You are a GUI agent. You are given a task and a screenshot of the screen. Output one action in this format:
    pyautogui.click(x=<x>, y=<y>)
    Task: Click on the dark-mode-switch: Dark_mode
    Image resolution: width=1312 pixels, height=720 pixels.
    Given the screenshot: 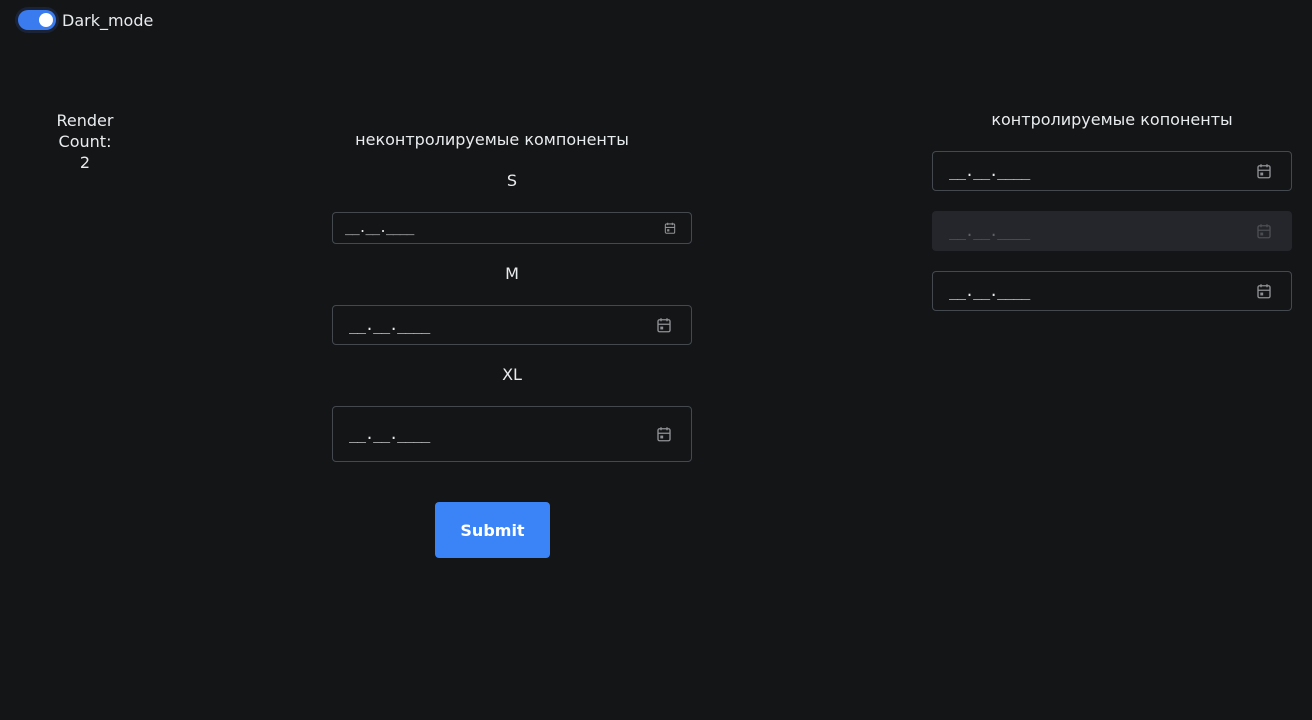 What is the action you would take?
    pyautogui.click(x=85, y=20)
    